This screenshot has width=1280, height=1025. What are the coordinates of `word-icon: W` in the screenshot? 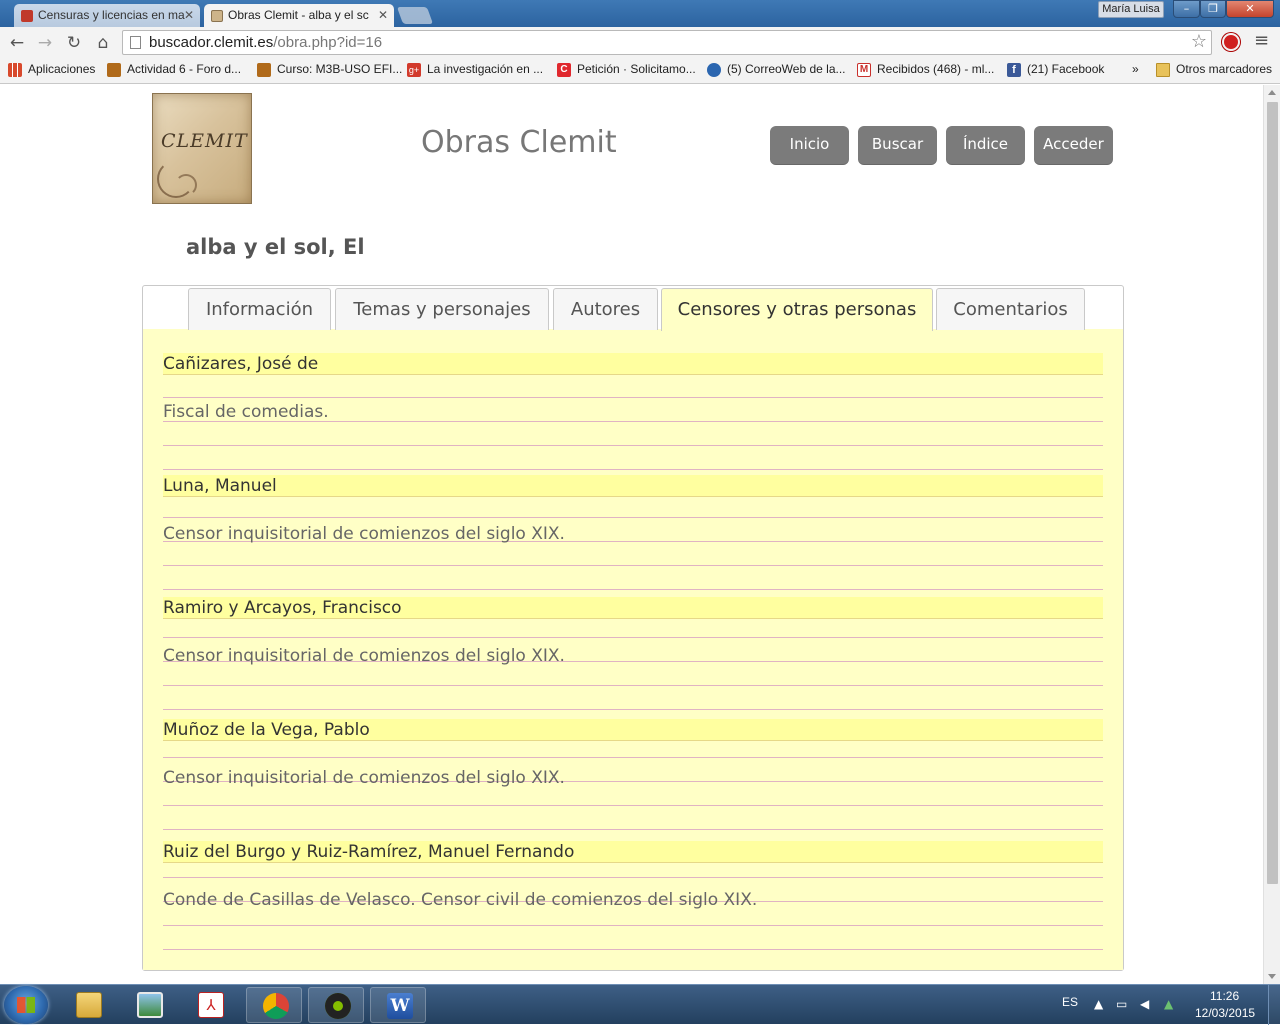 It's located at (400, 1006).